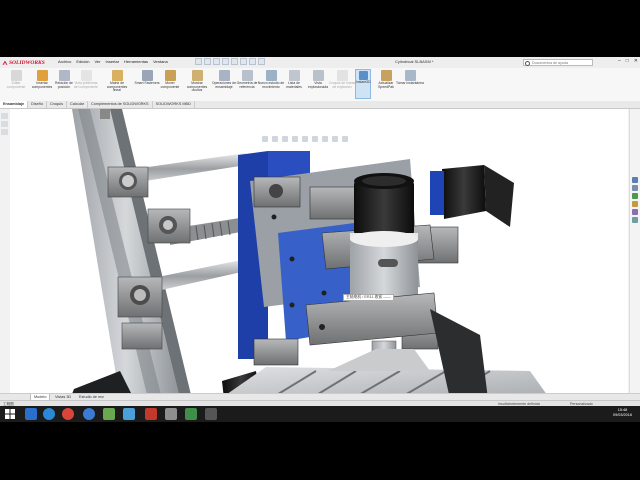 This screenshot has width=640, height=480. What do you see at coordinates (216, 61) in the screenshot?
I see `save-icon` at bounding box center [216, 61].